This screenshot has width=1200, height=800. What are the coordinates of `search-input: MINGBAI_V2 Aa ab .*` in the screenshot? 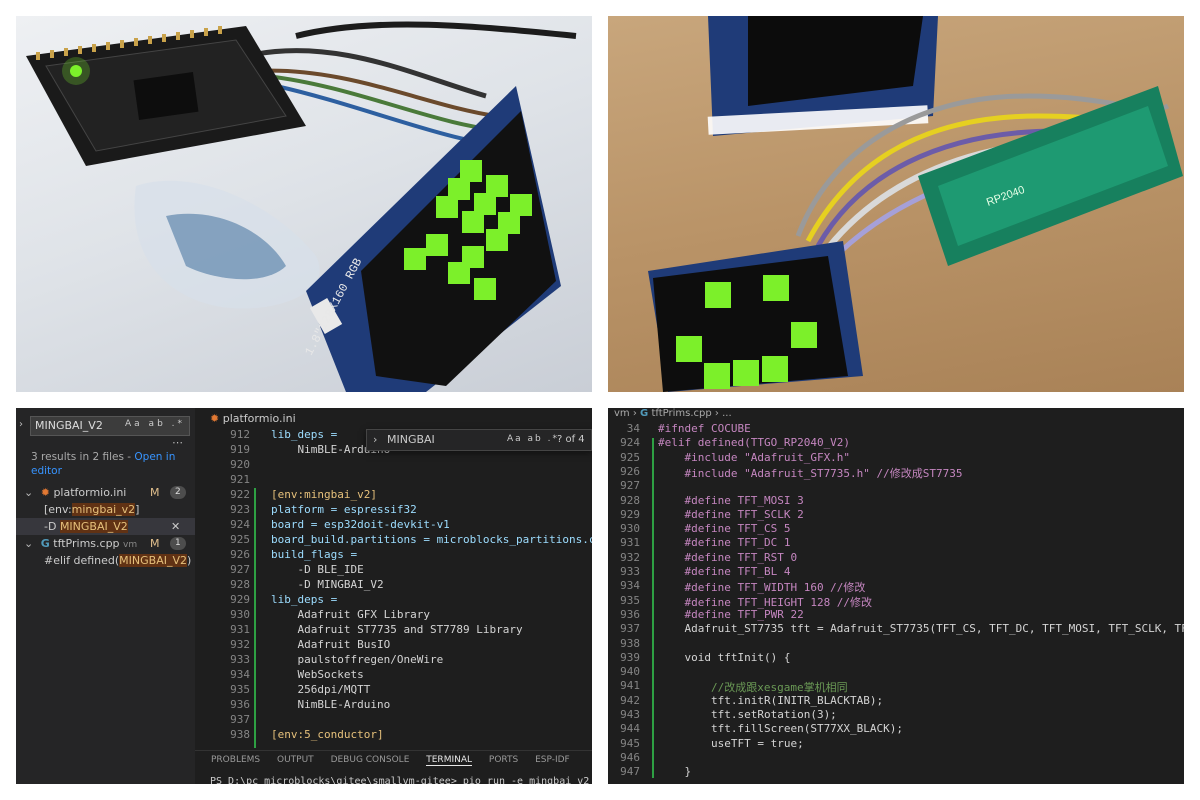 It's located at (110, 426).